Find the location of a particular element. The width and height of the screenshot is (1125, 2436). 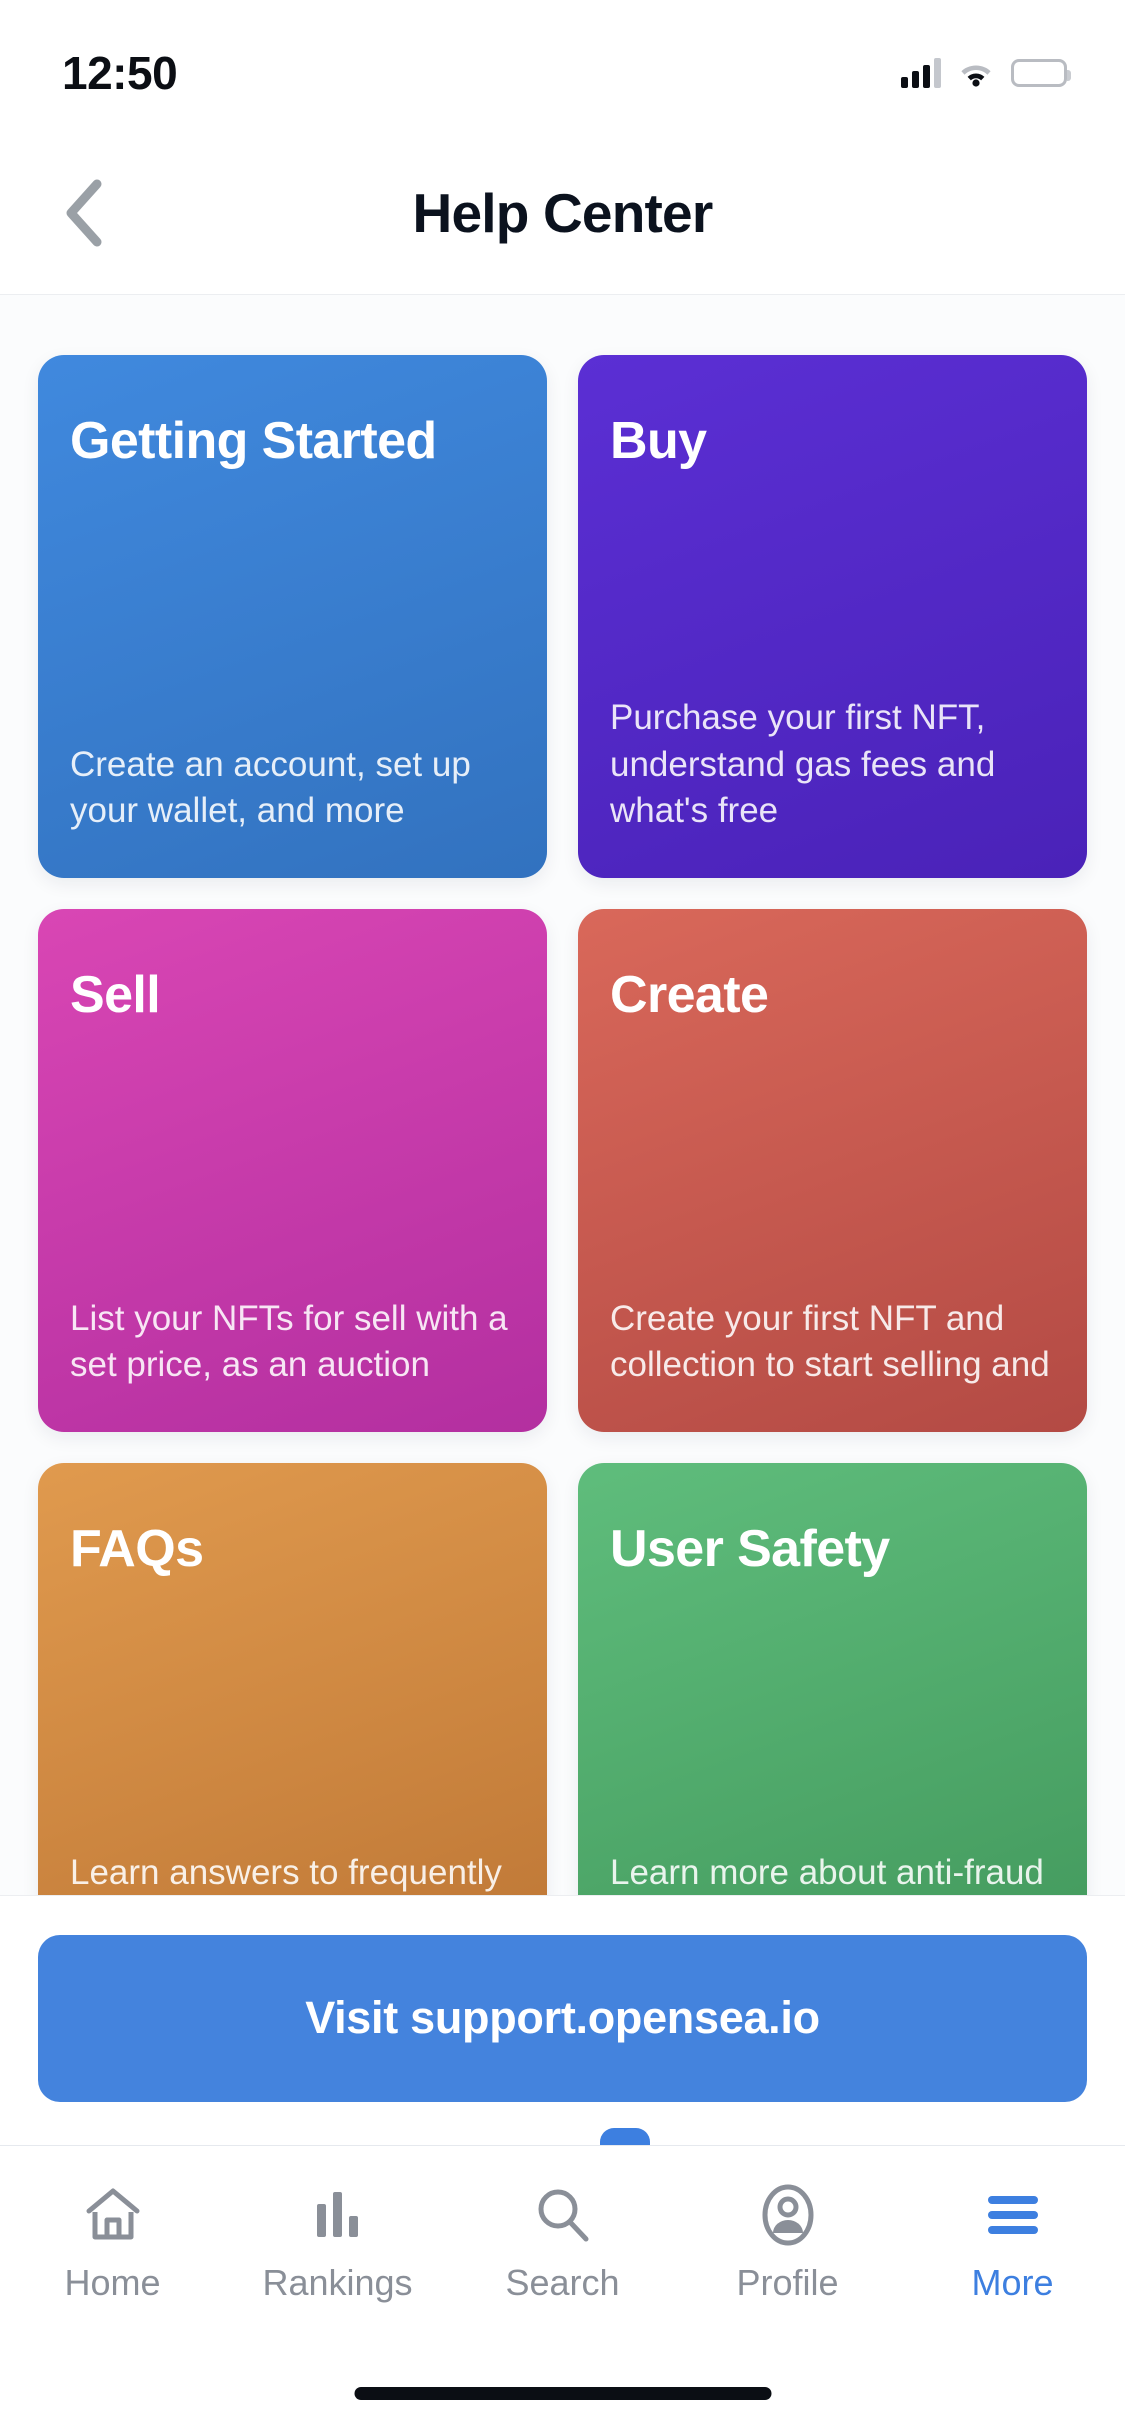

tab-label: Rankings is located at coordinates (337, 2282).